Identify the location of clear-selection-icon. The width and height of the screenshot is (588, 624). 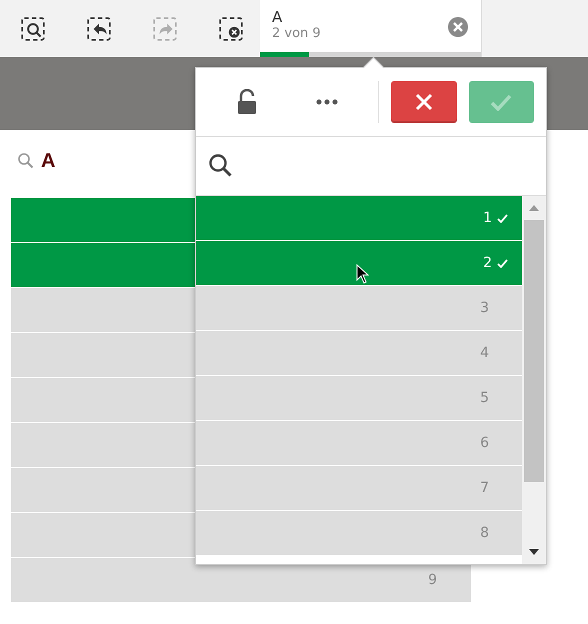
(231, 29).